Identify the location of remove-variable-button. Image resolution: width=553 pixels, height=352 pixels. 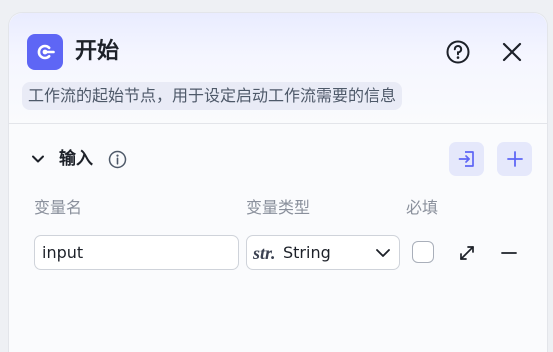
(509, 253).